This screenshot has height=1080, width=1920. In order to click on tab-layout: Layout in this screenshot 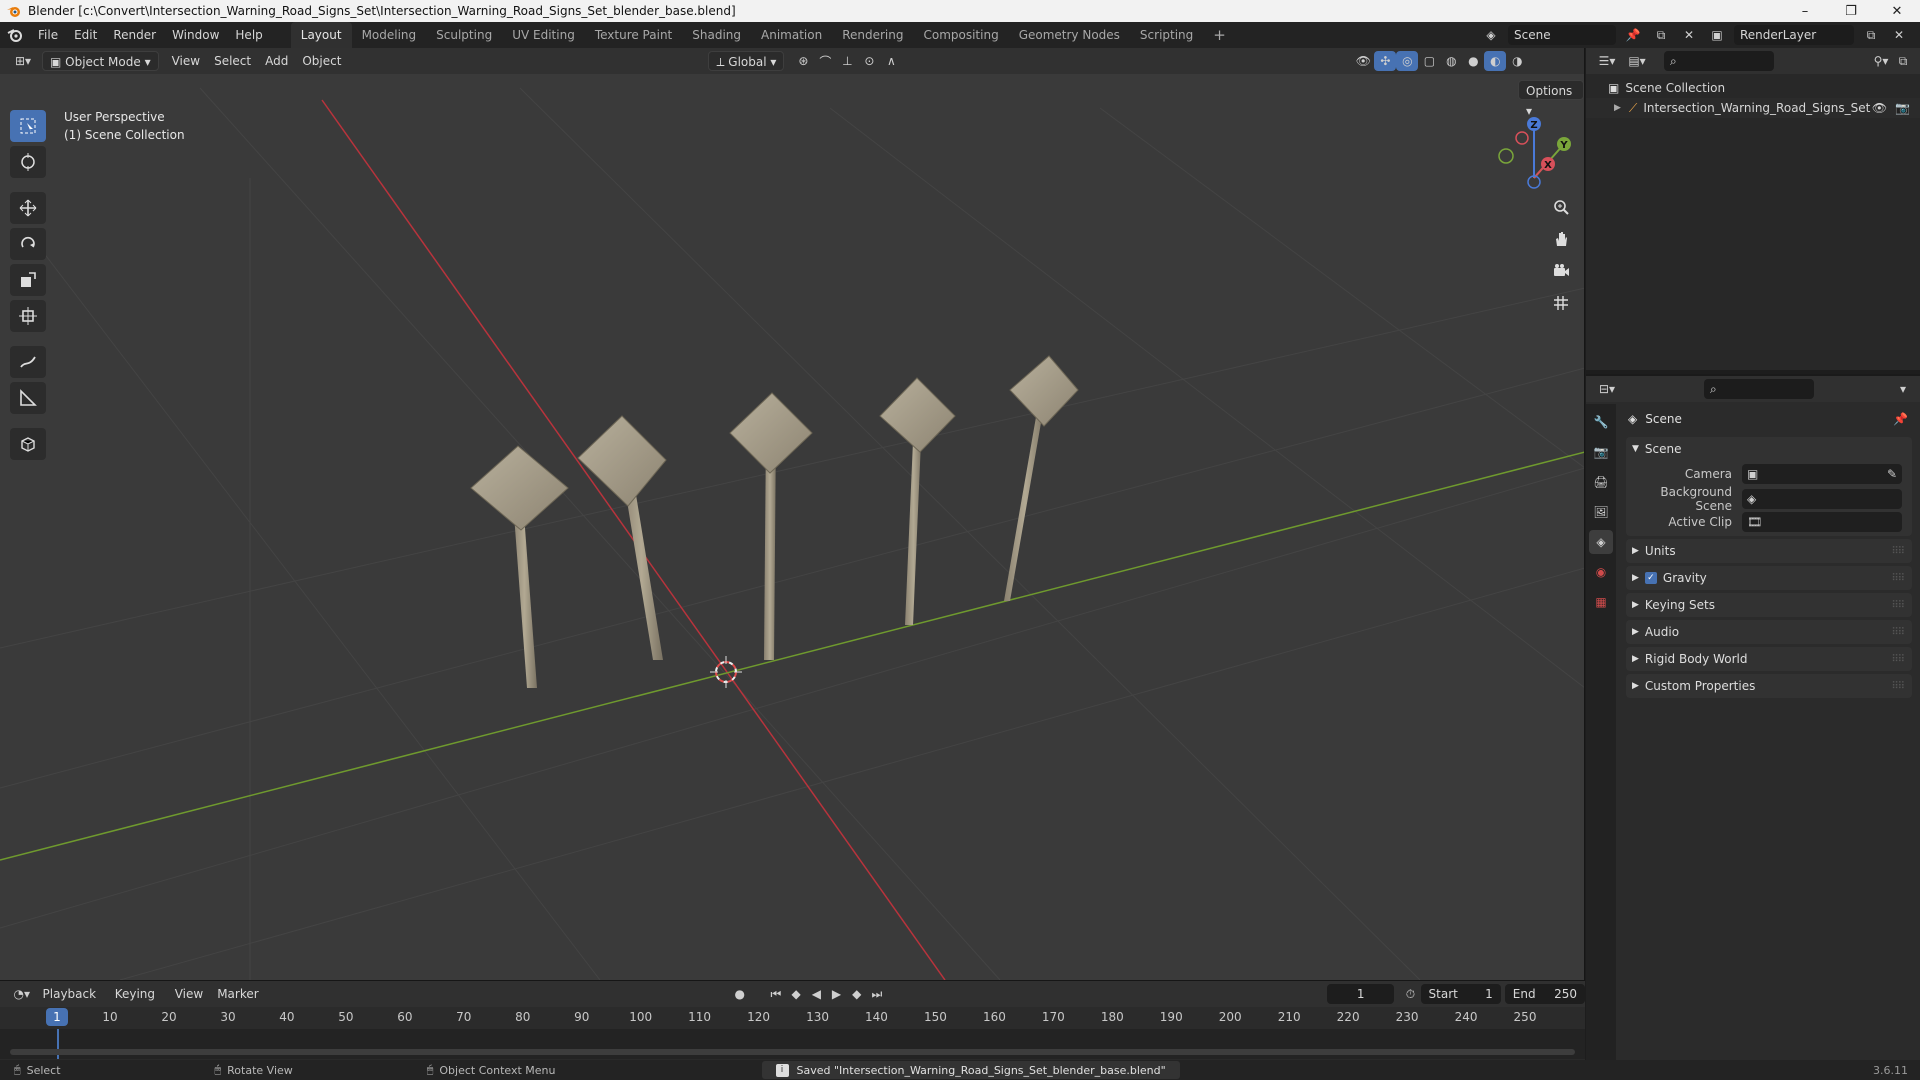, I will do `click(321, 35)`.